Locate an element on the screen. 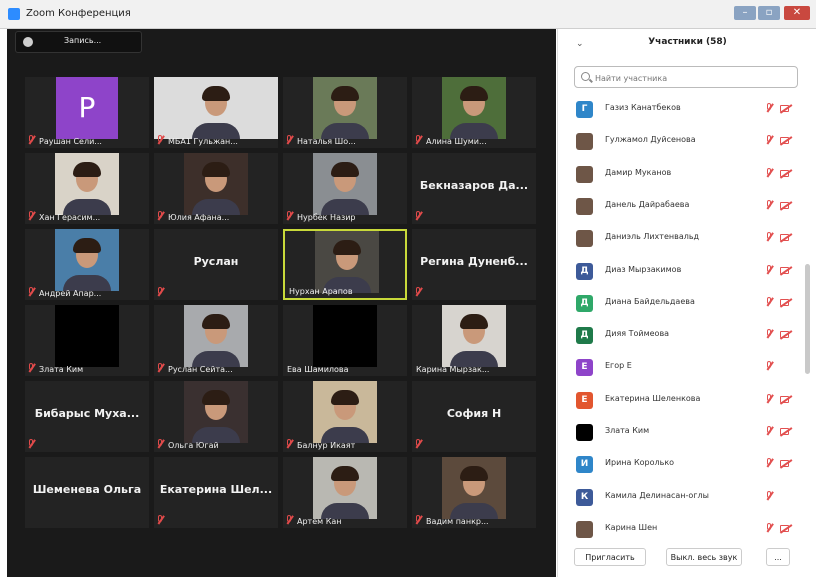 The height and width of the screenshot is (577, 816). participant-name-center: Руслан is located at coordinates (216, 261).